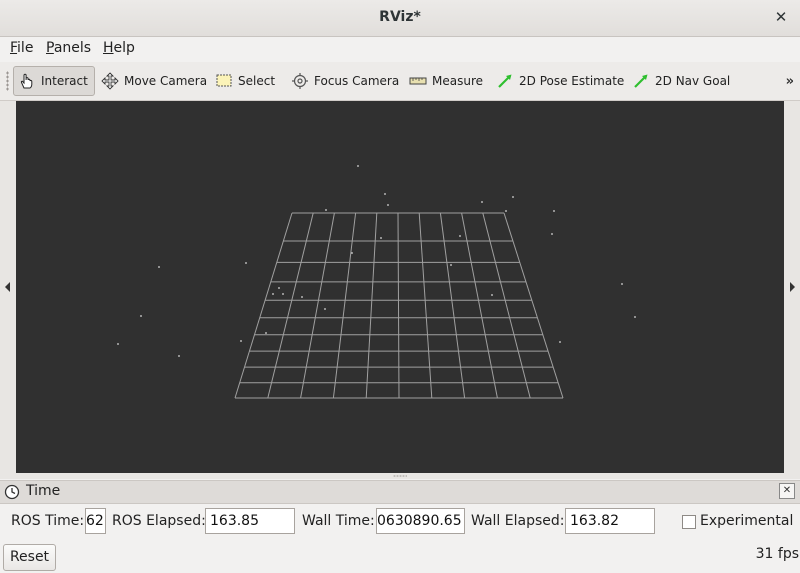 This screenshot has height=573, width=800. What do you see at coordinates (338, 521) in the screenshot?
I see `wall-time-label: Wall Time:` at bounding box center [338, 521].